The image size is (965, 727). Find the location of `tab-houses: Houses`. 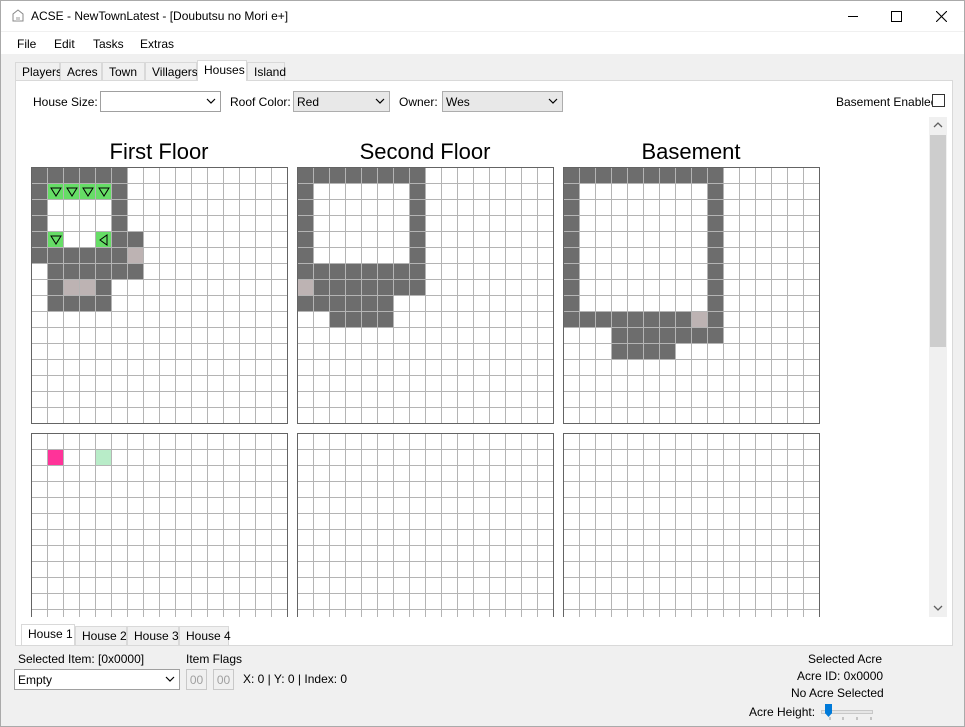

tab-houses: Houses is located at coordinates (222, 70).